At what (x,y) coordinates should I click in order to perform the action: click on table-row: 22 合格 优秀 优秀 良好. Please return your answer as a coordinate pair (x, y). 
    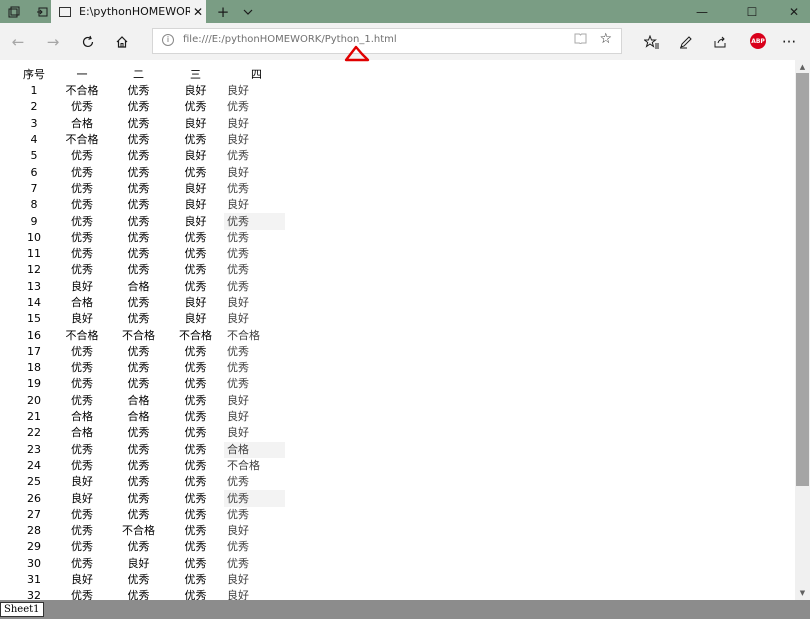
    Looking at the image, I should click on (149, 433).